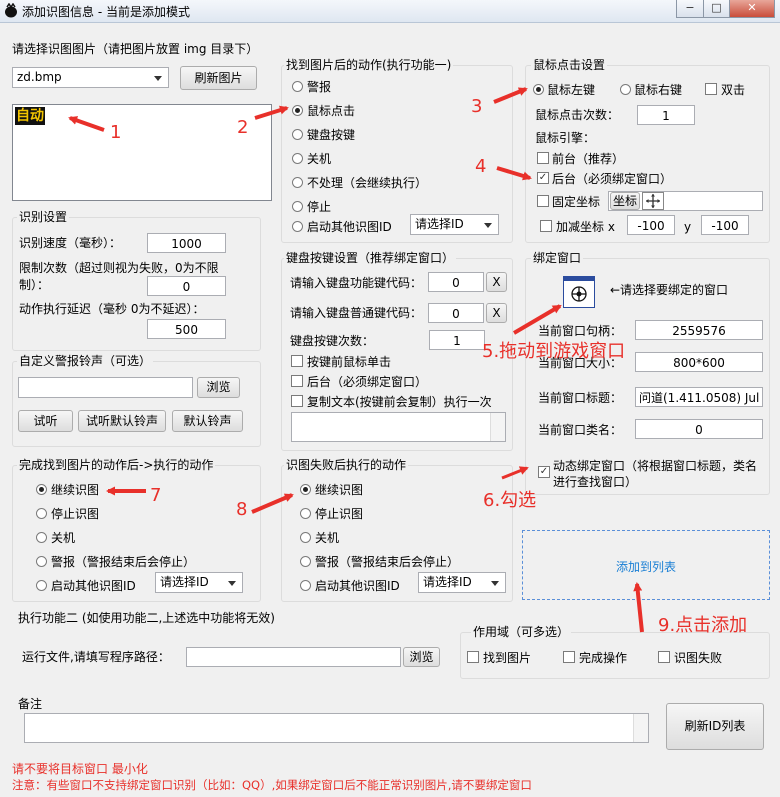 The image size is (780, 797). I want to click on annotation-5: 5.拖动到游戏窗口, so click(554, 351).